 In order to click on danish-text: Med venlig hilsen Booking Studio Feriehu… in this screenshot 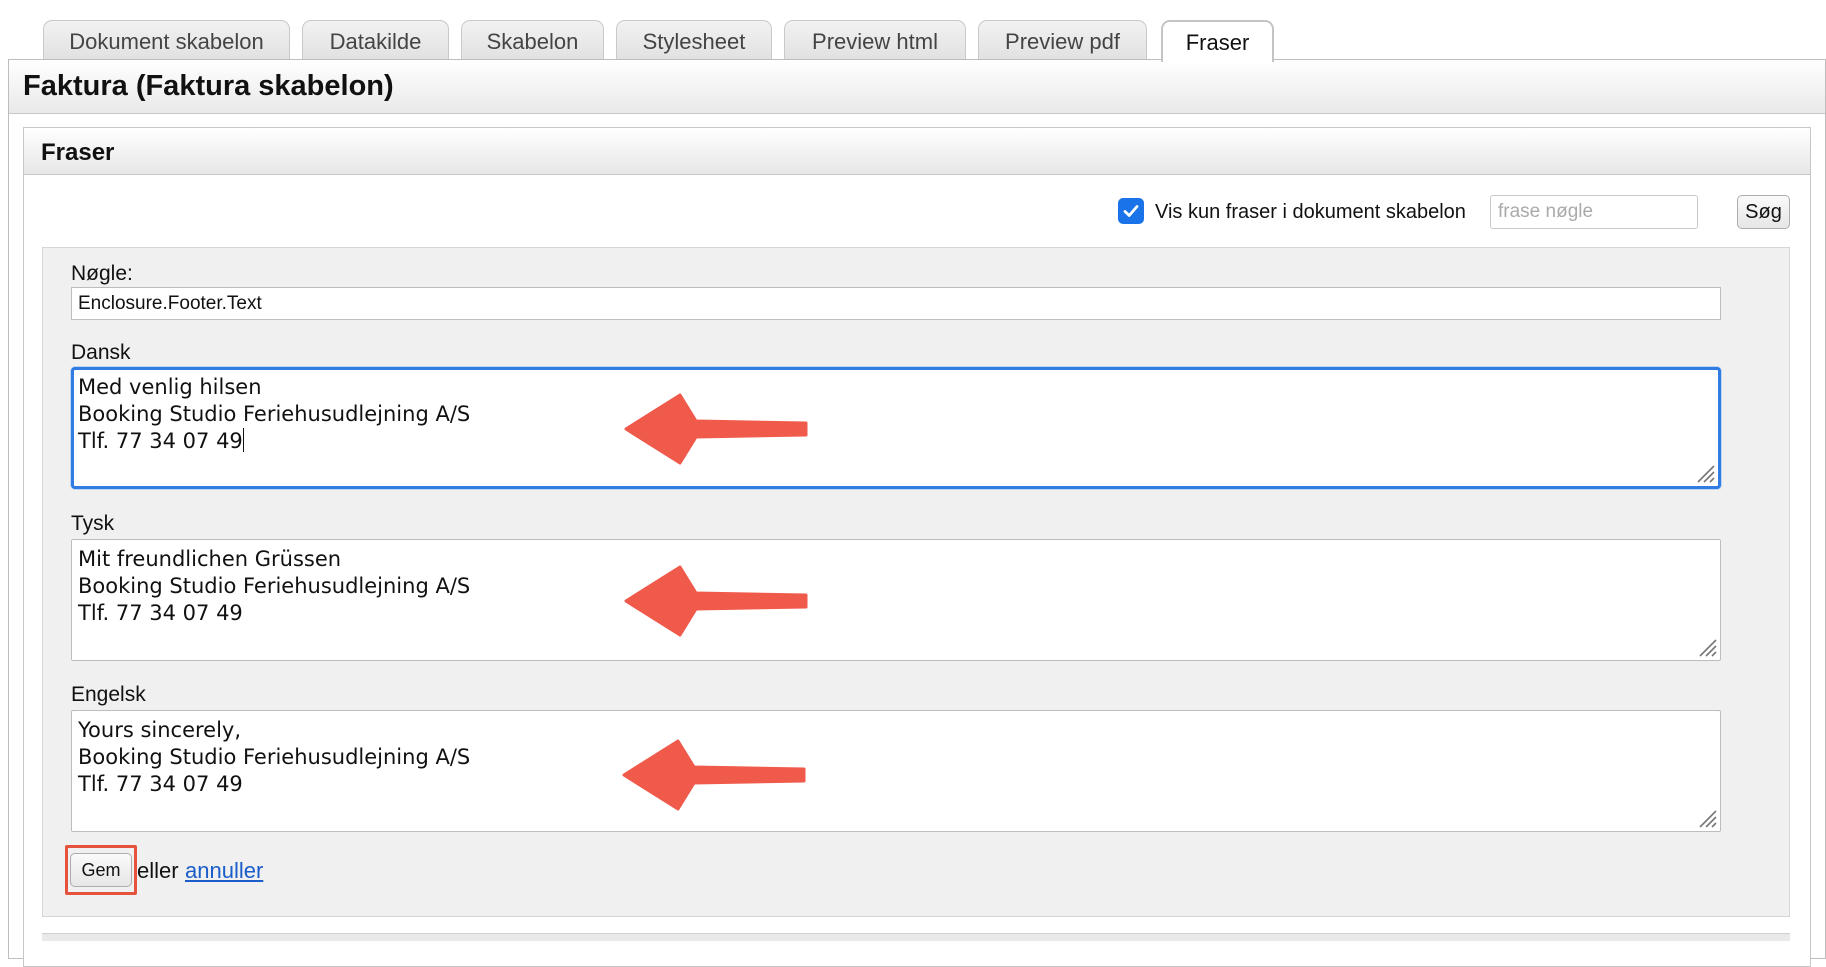, I will do `click(274, 414)`.